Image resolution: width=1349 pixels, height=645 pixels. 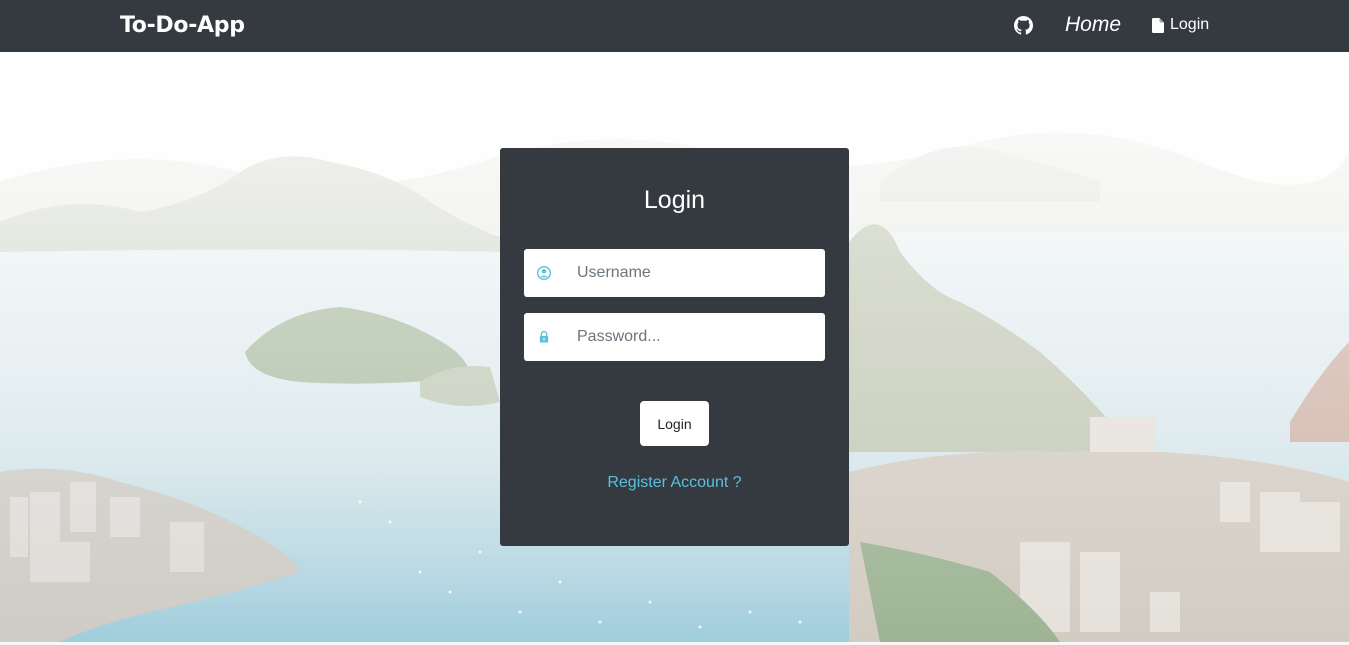 What do you see at coordinates (1190, 24) in the screenshot?
I see `nav-login-label: Login` at bounding box center [1190, 24].